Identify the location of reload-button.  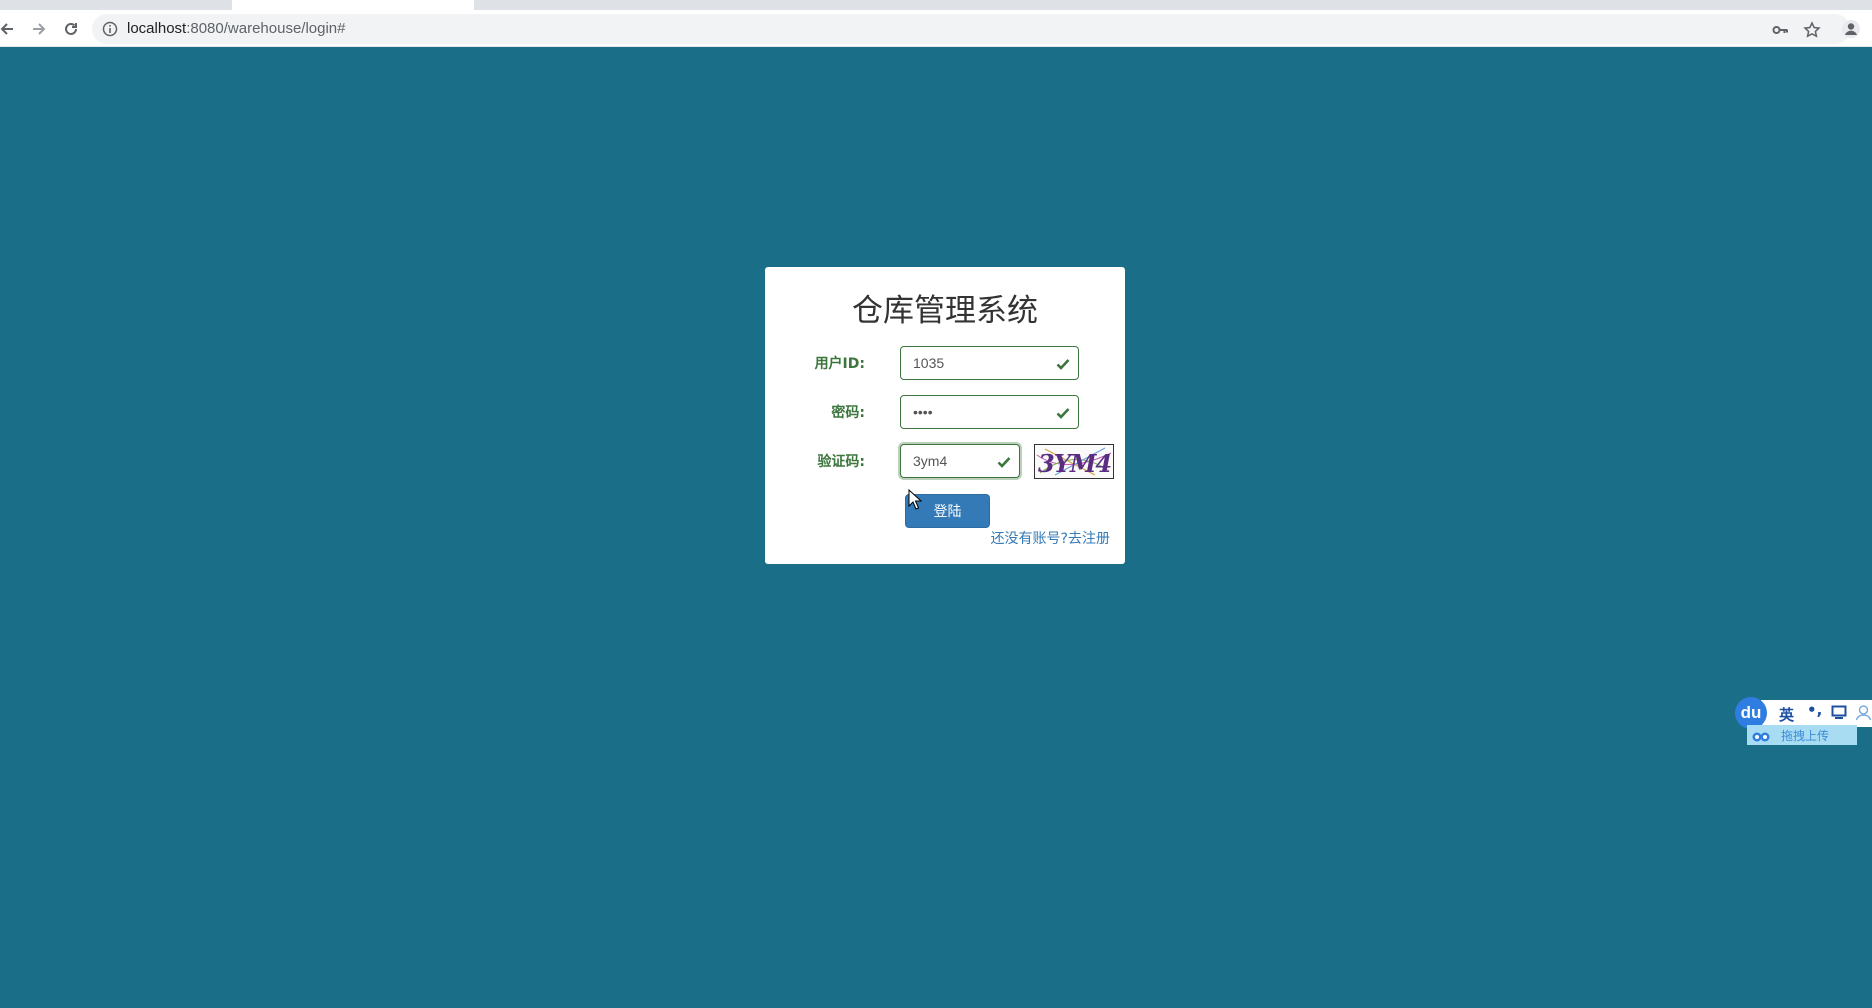
(71, 29).